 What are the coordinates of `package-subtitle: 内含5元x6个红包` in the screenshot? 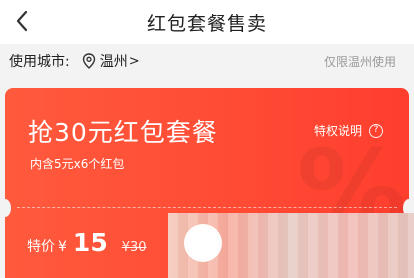 It's located at (77, 164).